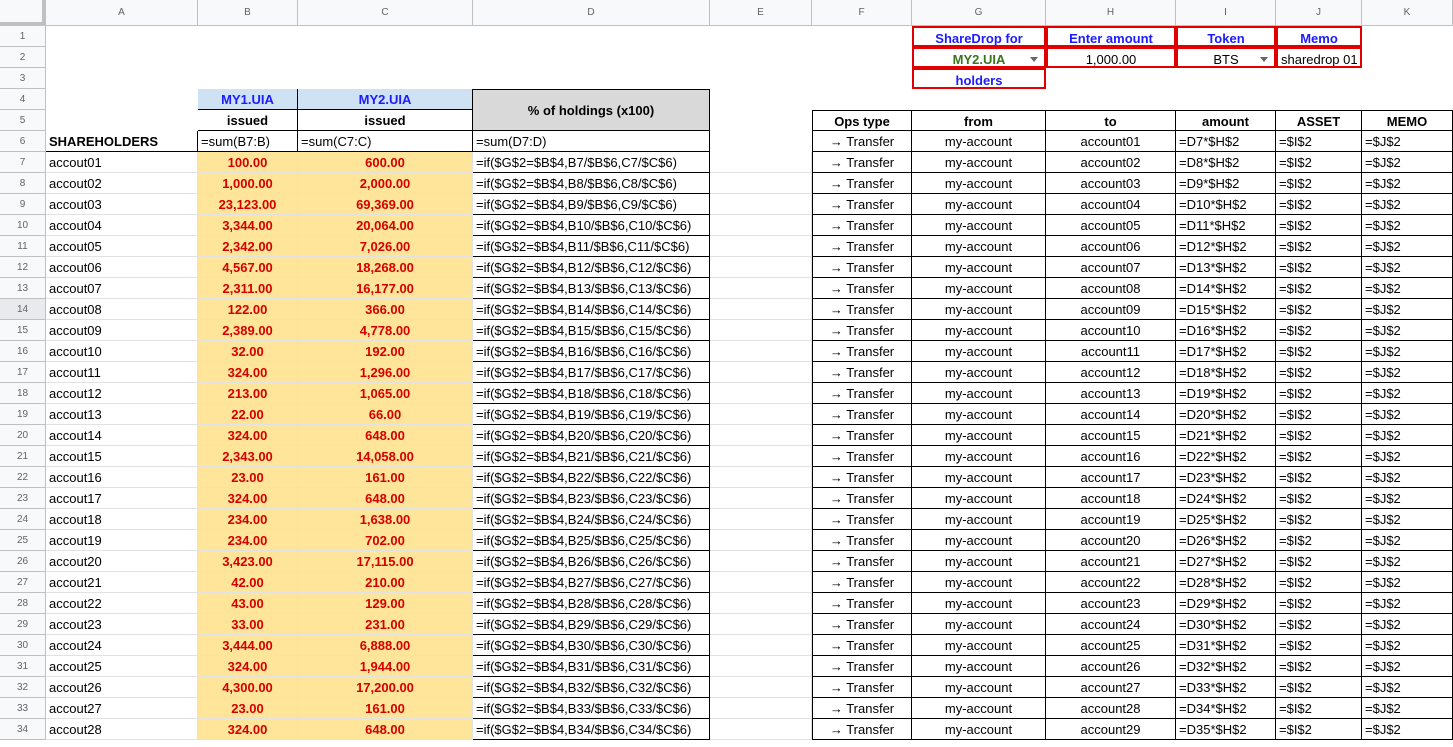 The image size is (1453, 747). Describe the element at coordinates (591, 477) in the screenshot. I see `pct-formula-cell: =if($G$2=$B$4,B22/$B$6,C22/$C$6)` at that location.